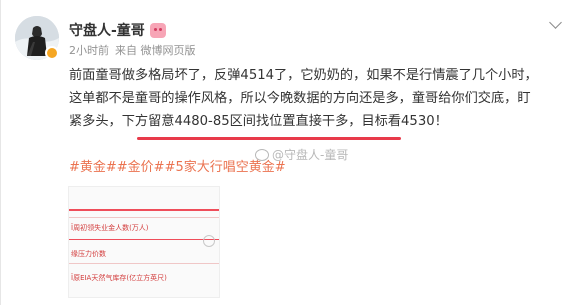 The width and height of the screenshot is (579, 305). Describe the element at coordinates (52, 53) in the screenshot. I see `verified-badge-icon` at that location.